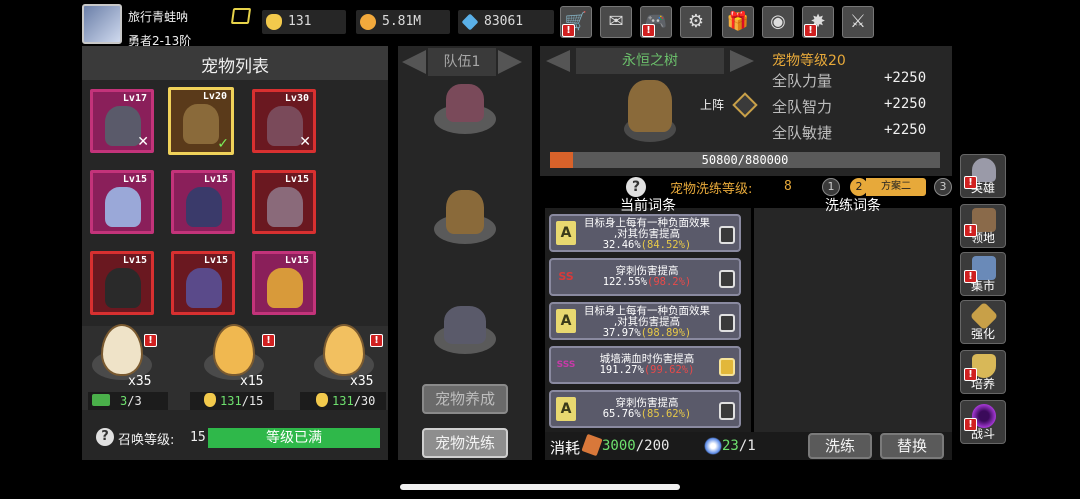 This screenshot has height=499, width=1080. What do you see at coordinates (970, 424) in the screenshot?
I see `battle-alert-icon: !` at bounding box center [970, 424].